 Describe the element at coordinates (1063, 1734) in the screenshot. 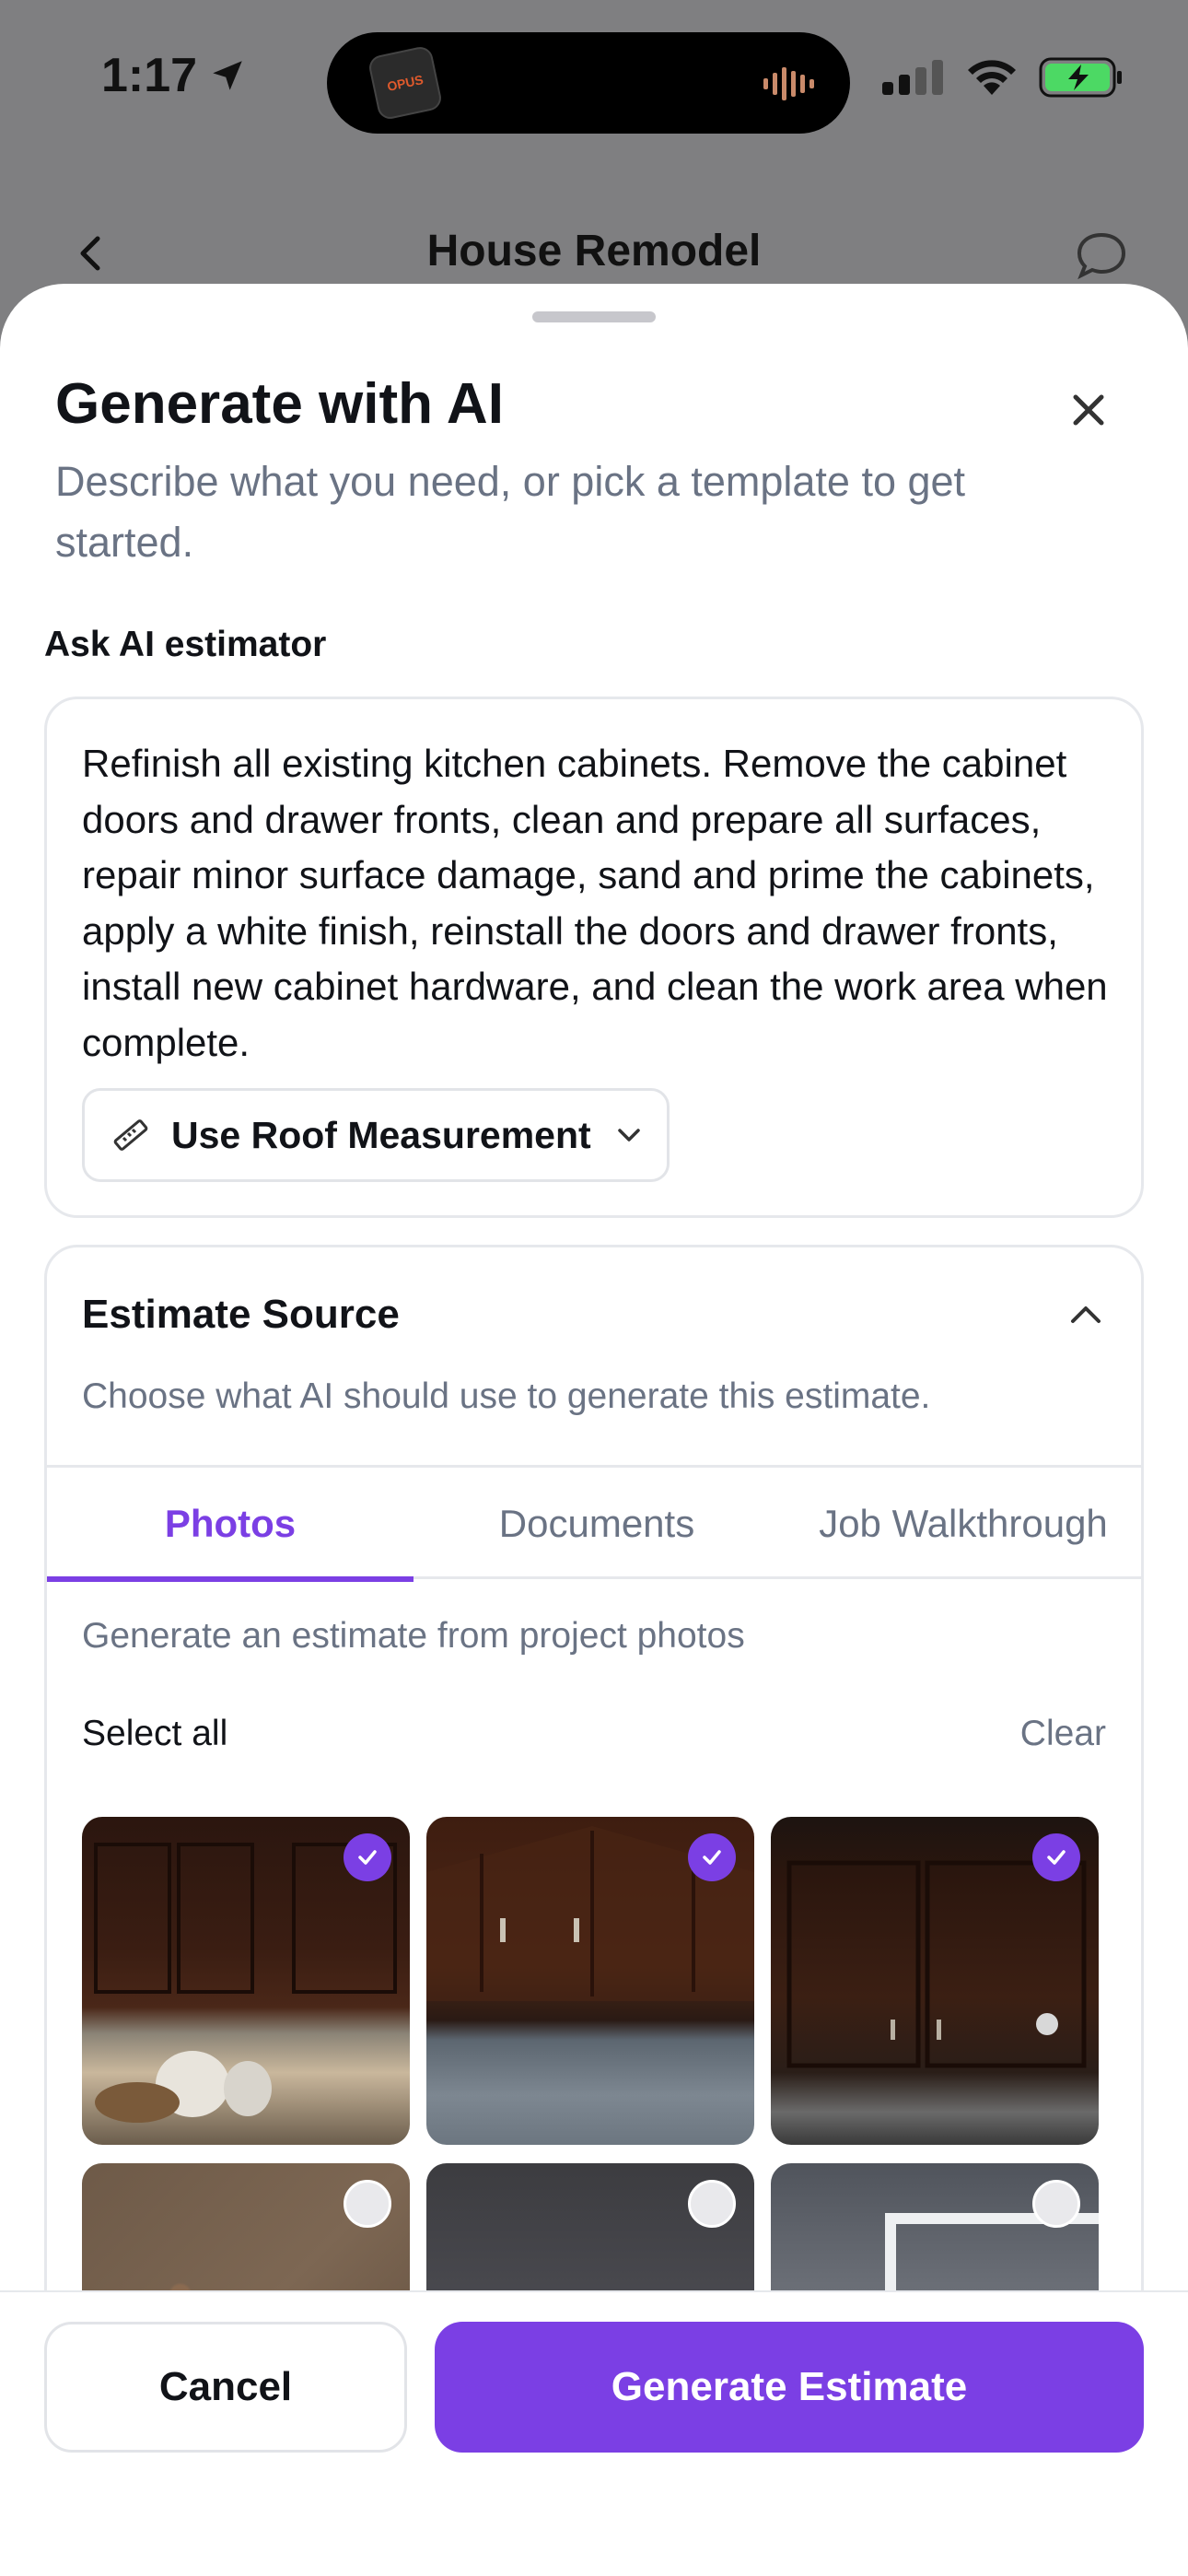

I see `clear-link: Clear` at that location.